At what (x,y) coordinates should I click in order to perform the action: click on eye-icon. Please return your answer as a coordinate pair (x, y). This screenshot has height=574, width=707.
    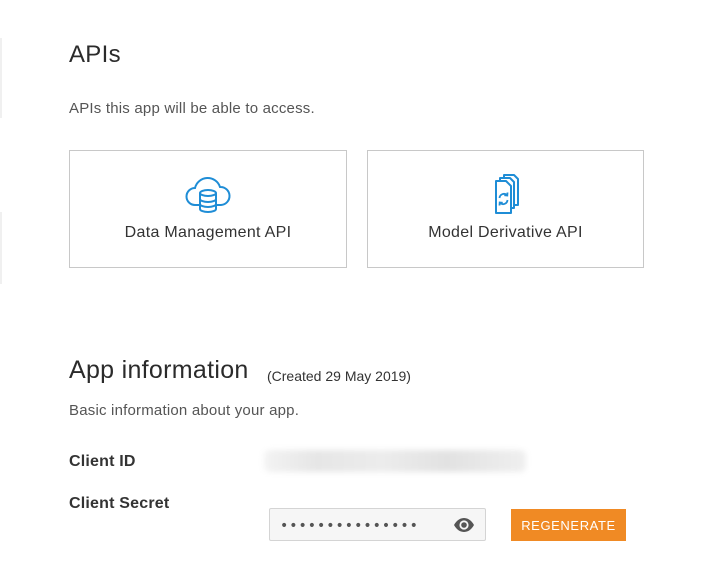
    Looking at the image, I should click on (464, 525).